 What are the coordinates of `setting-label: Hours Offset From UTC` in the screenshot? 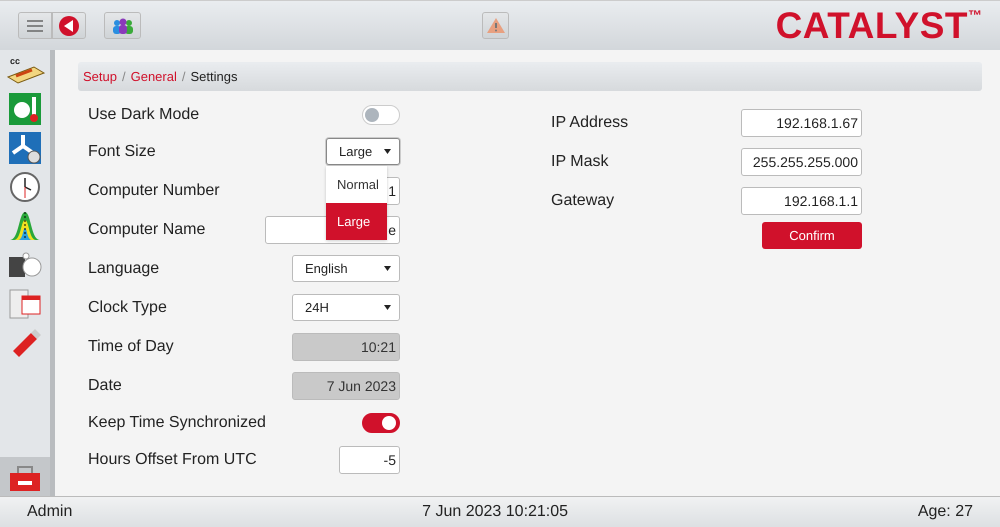 It's located at (172, 459).